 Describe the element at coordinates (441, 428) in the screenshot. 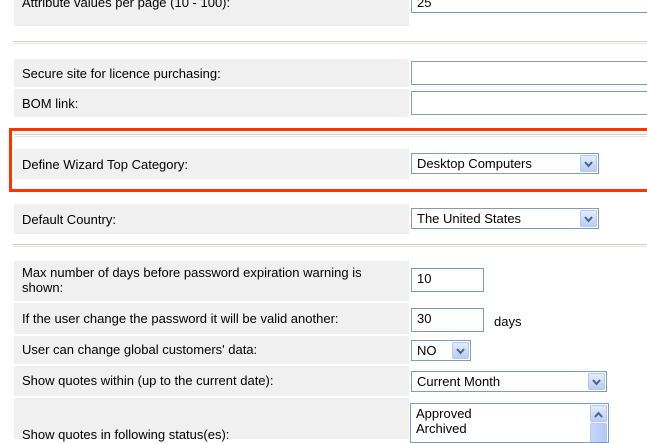

I see `list-item: Archived` at that location.